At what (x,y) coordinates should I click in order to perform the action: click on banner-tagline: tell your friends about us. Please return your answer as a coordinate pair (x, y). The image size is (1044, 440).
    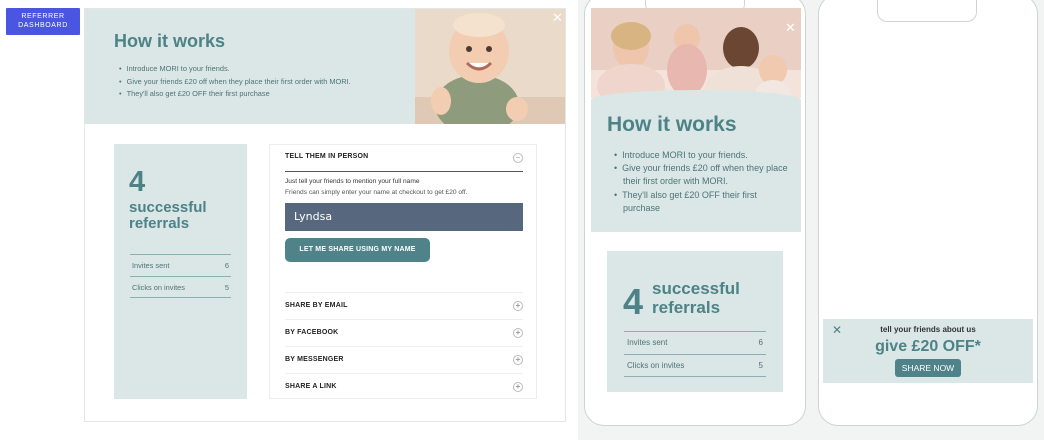
    Looking at the image, I should click on (928, 329).